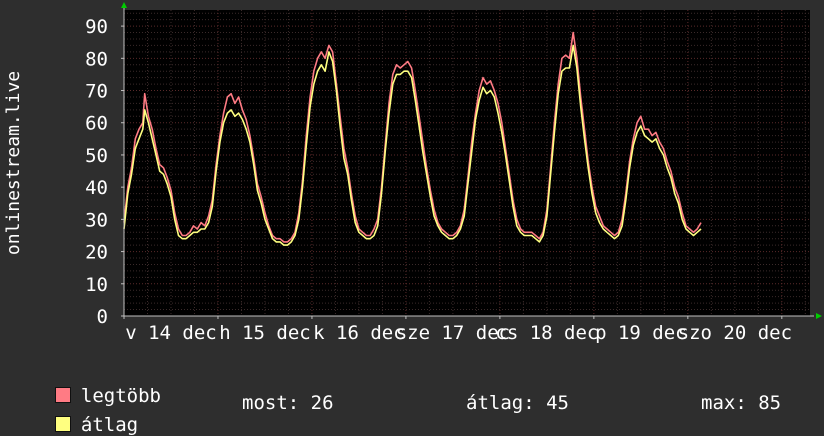  What do you see at coordinates (96, 220) in the screenshot?
I see `y-tick-label: 30` at bounding box center [96, 220].